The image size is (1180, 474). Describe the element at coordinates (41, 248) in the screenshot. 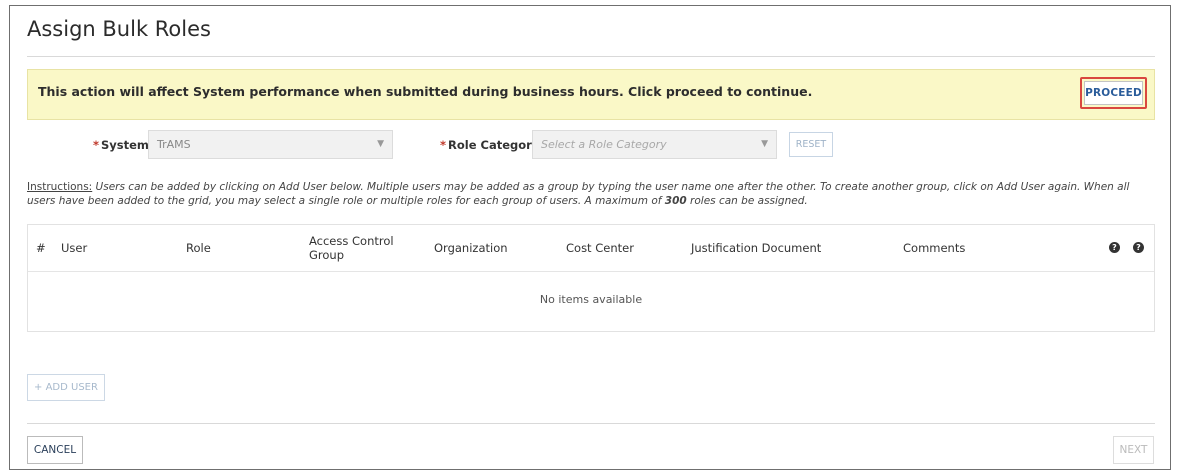

I see `column-header-number: #` at that location.